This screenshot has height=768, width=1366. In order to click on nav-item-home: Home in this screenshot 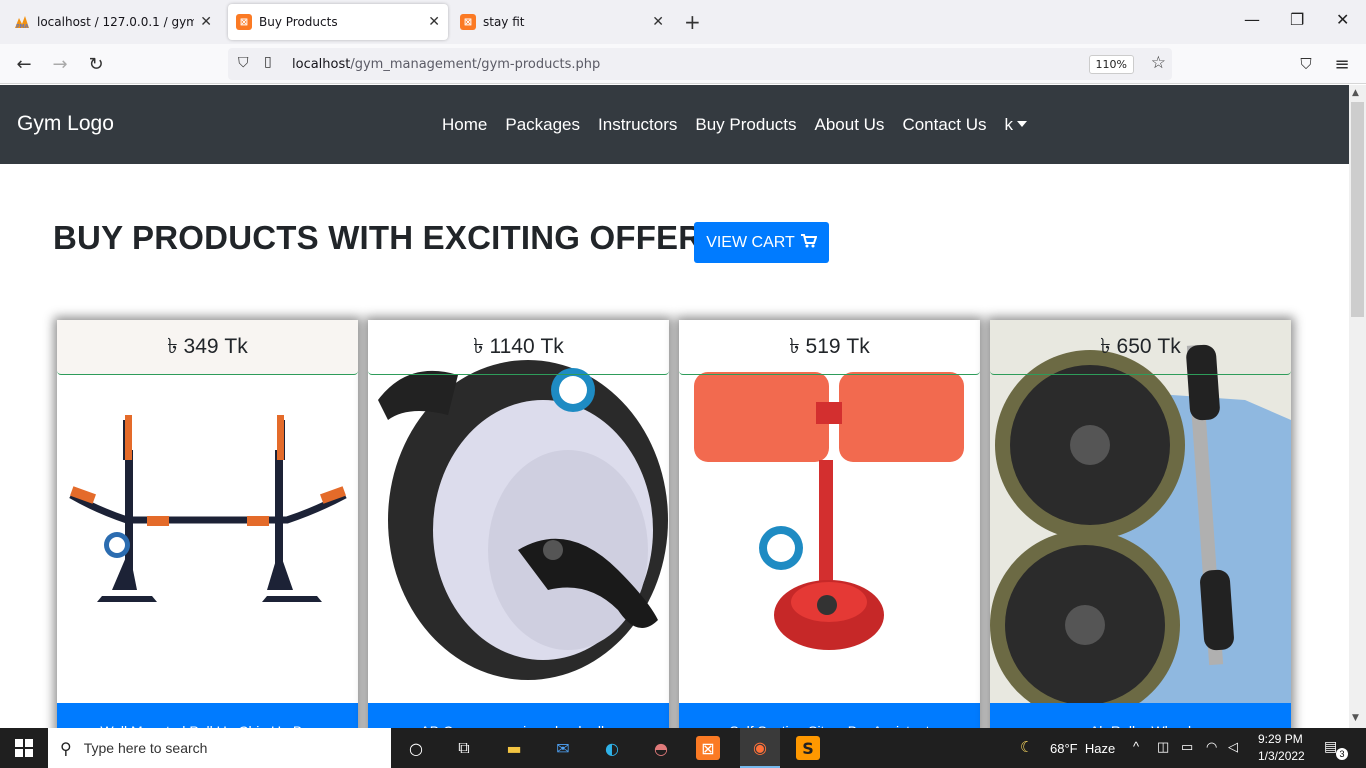, I will do `click(464, 125)`.